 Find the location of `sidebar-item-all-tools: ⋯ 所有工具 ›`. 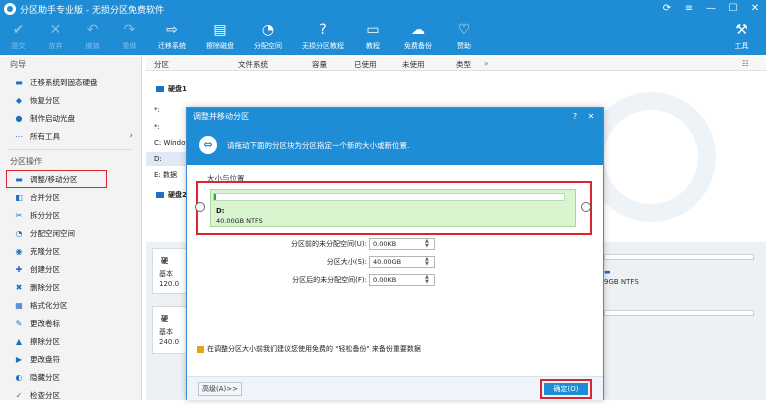

sidebar-item-all-tools: ⋯ 所有工具 › is located at coordinates (70, 136).